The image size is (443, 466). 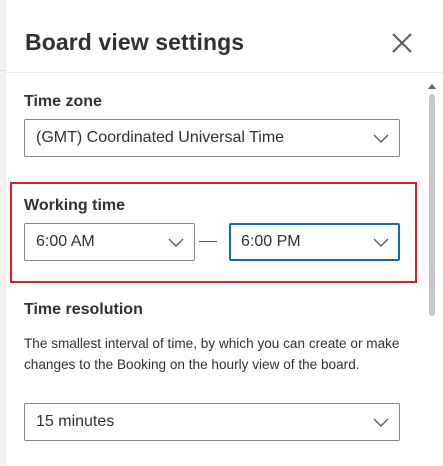 What do you see at coordinates (75, 205) in the screenshot?
I see `working-time-label: Working time` at bounding box center [75, 205].